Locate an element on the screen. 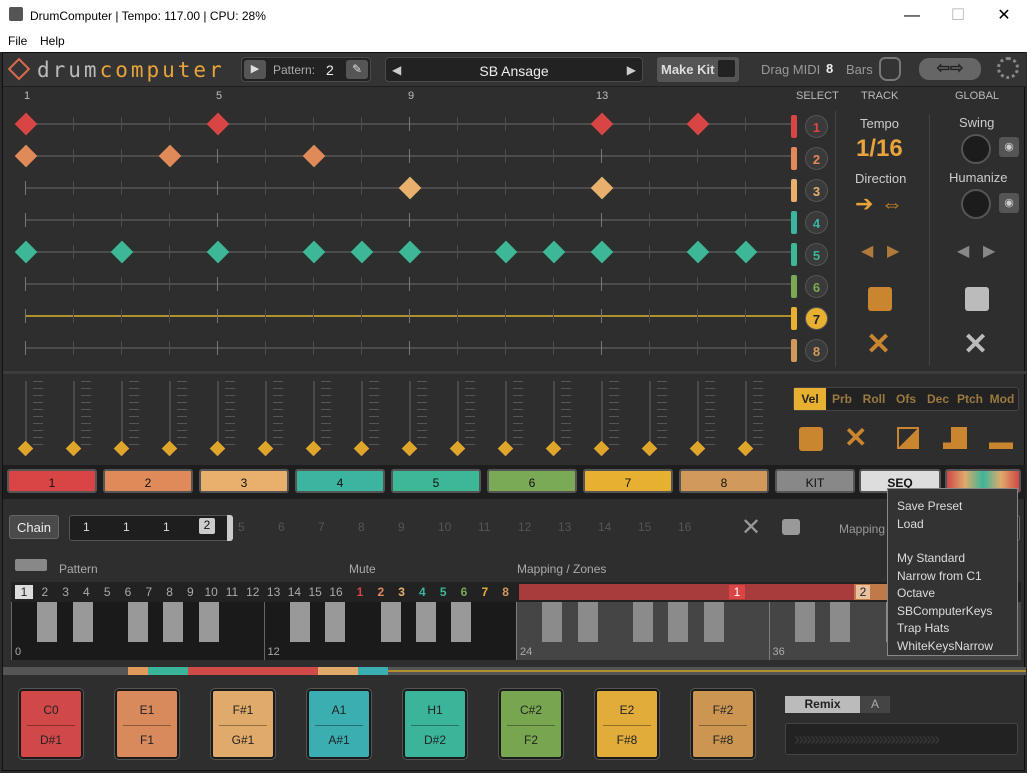  drum-pad: C#2 F2 is located at coordinates (531, 724).